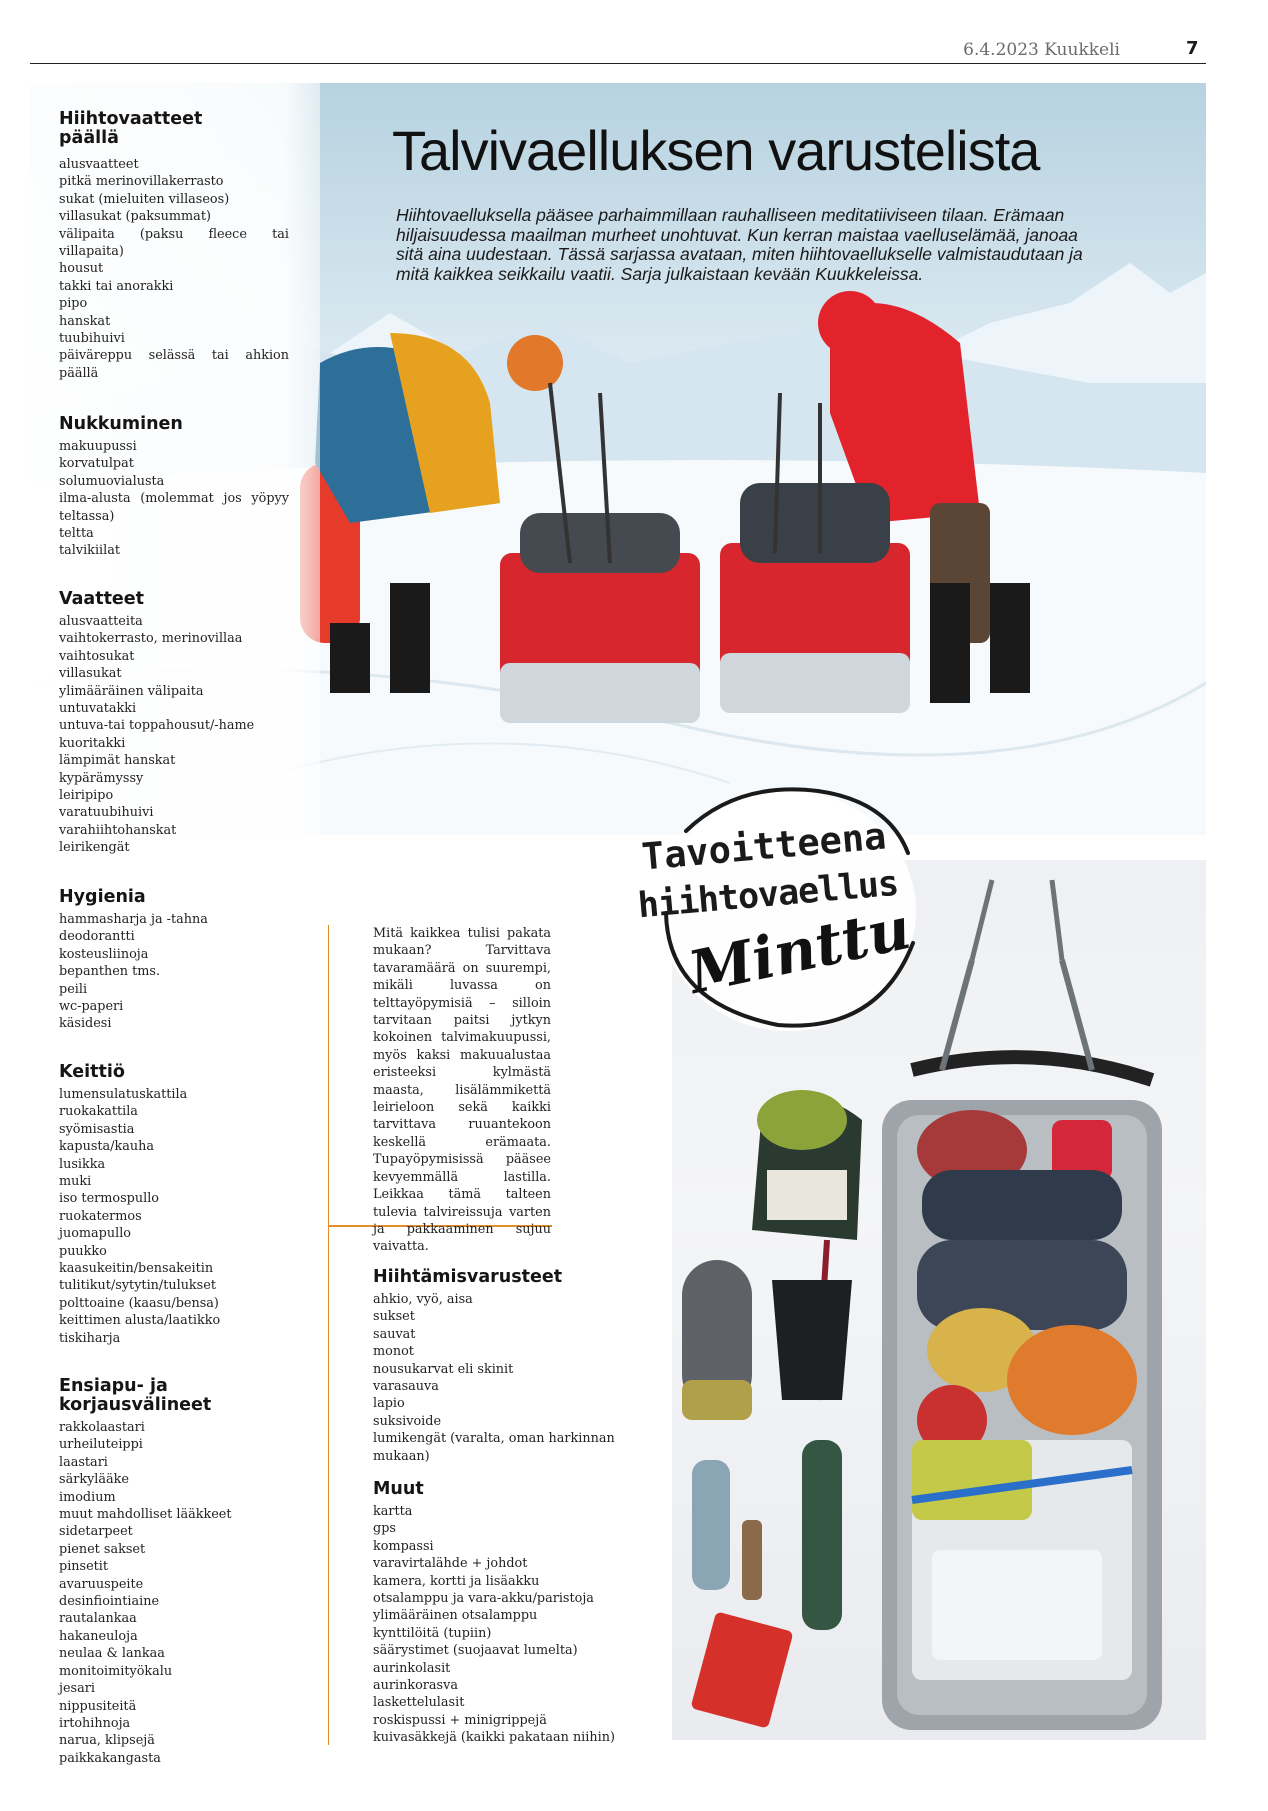 Image resolution: width=1268 pixels, height=1811 pixels. Describe the element at coordinates (468, 1277) in the screenshot. I see `section-heading: Hiihtämisvarusteet` at that location.